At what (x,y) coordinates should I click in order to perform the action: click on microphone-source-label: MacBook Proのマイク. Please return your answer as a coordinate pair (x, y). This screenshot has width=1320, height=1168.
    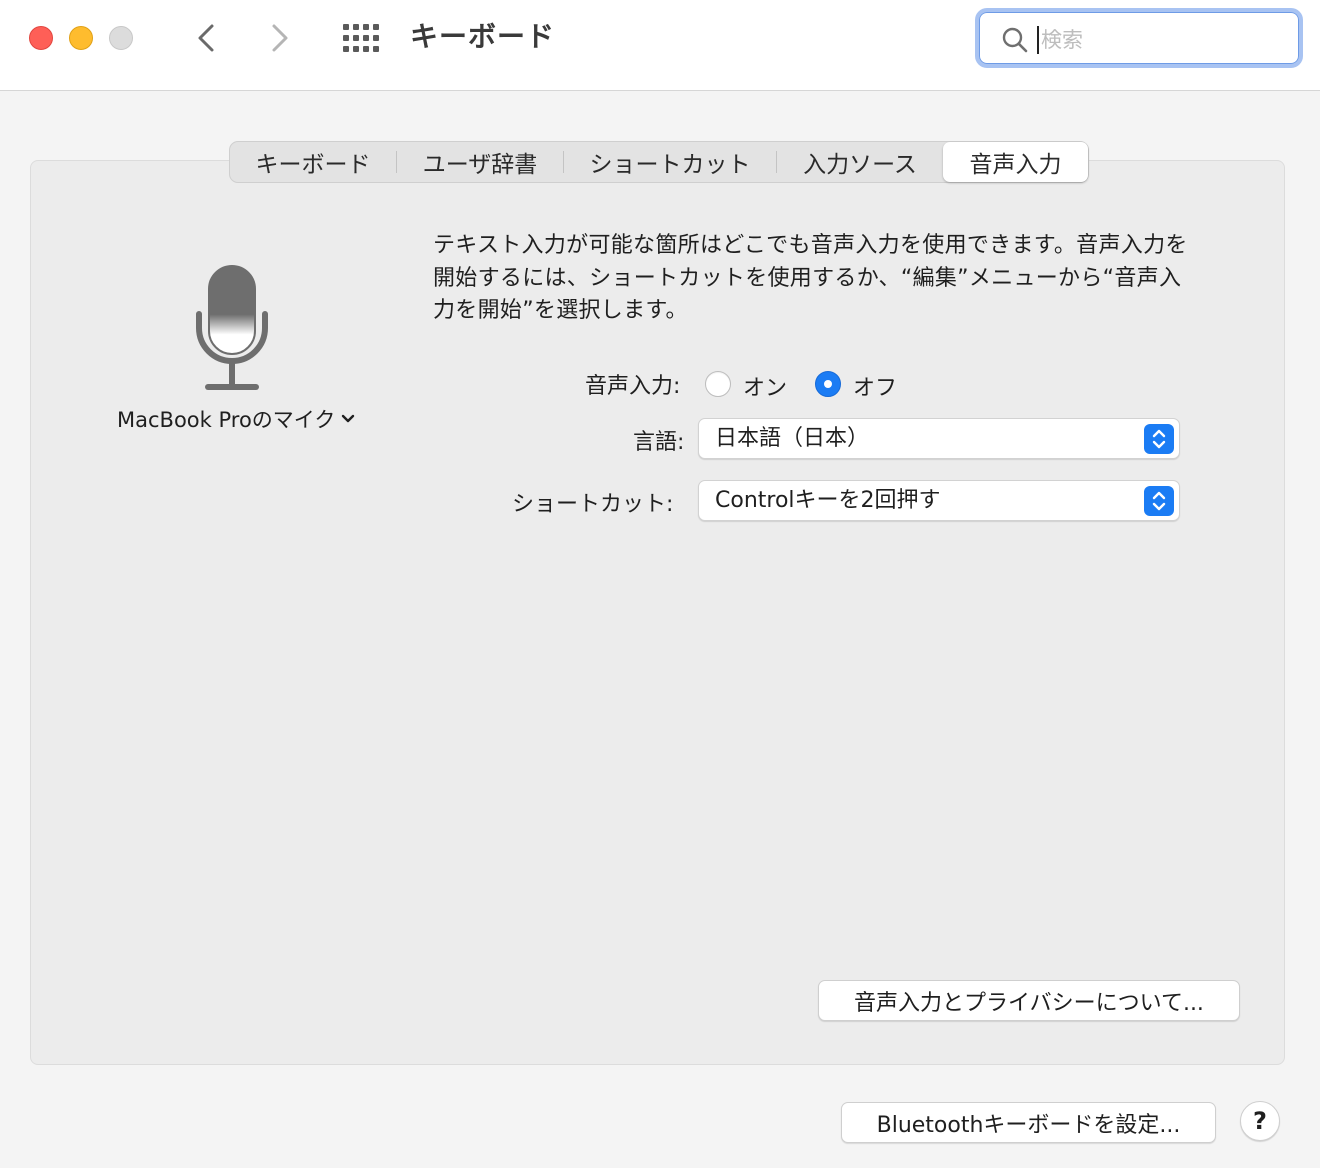
    Looking at the image, I should click on (226, 420).